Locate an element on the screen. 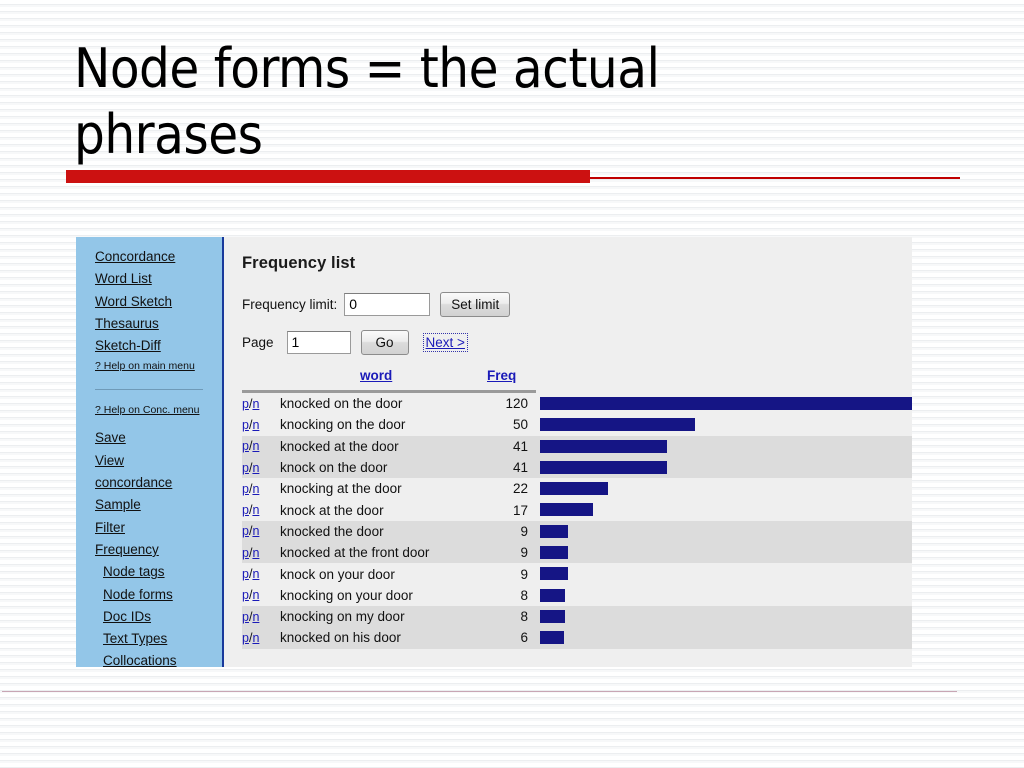  table-row: p/n knock on your door 9 is located at coordinates (577, 573).